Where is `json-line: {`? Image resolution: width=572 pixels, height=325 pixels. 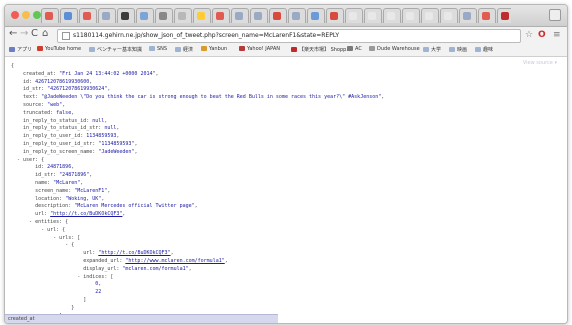 json-line: { is located at coordinates (271, 67).